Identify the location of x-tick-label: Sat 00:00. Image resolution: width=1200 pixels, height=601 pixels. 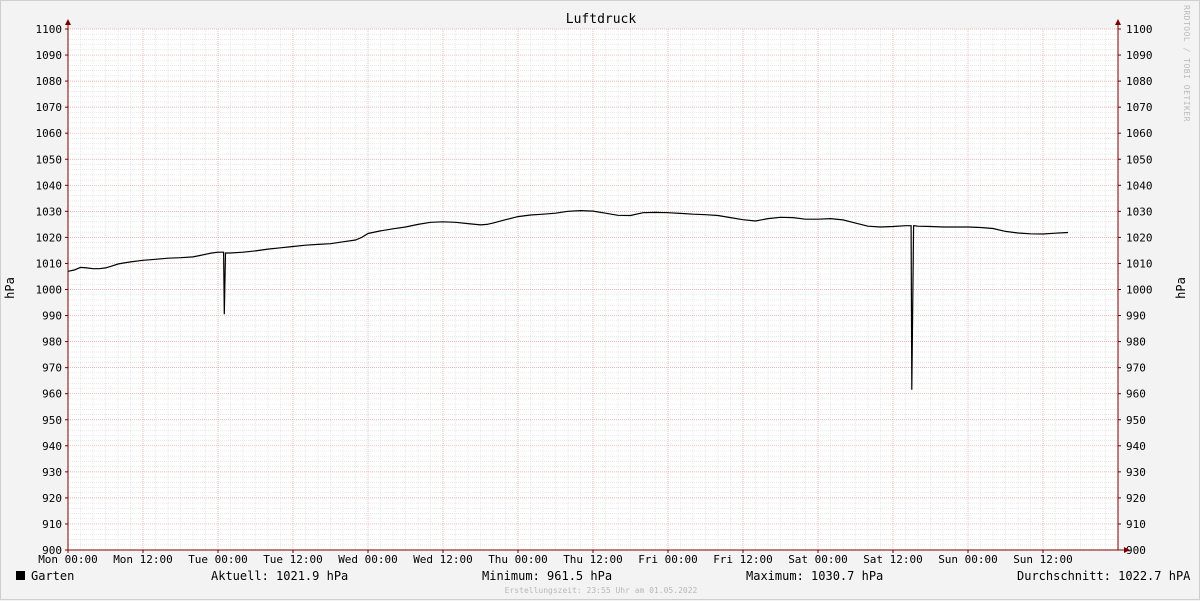
(818, 559).